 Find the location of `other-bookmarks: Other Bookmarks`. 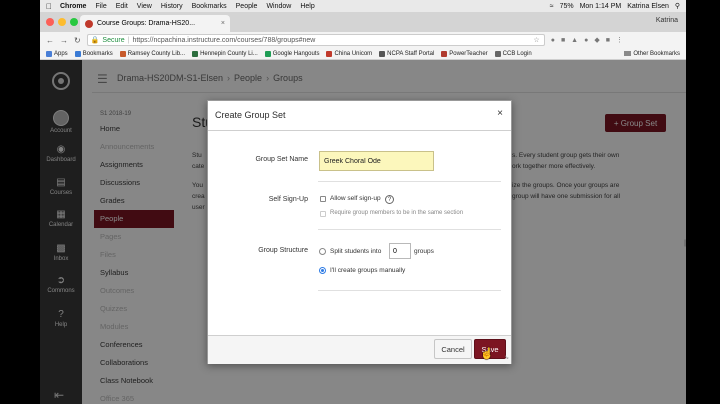

other-bookmarks: Other Bookmarks is located at coordinates (652, 54).